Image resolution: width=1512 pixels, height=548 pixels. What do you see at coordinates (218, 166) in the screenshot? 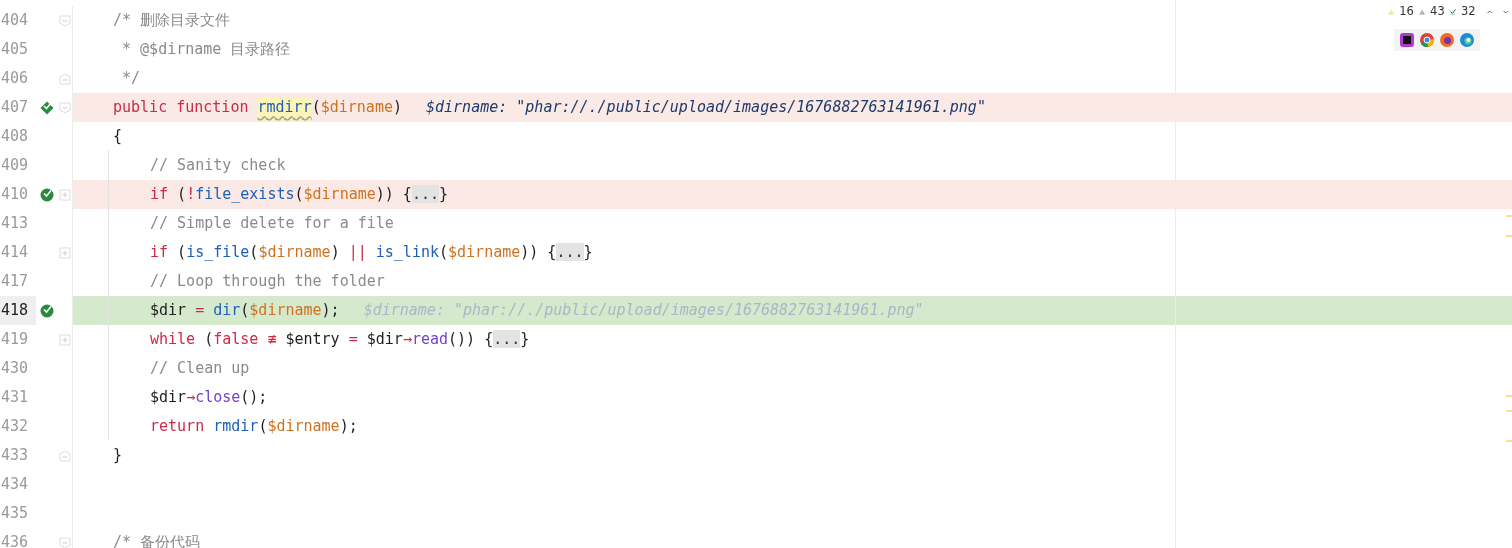
I see `code-line: // Sanity check` at bounding box center [218, 166].